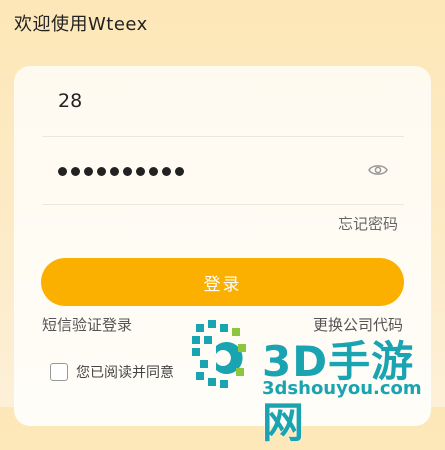  Describe the element at coordinates (70, 101) in the screenshot. I see `account-input-value: 28` at that location.